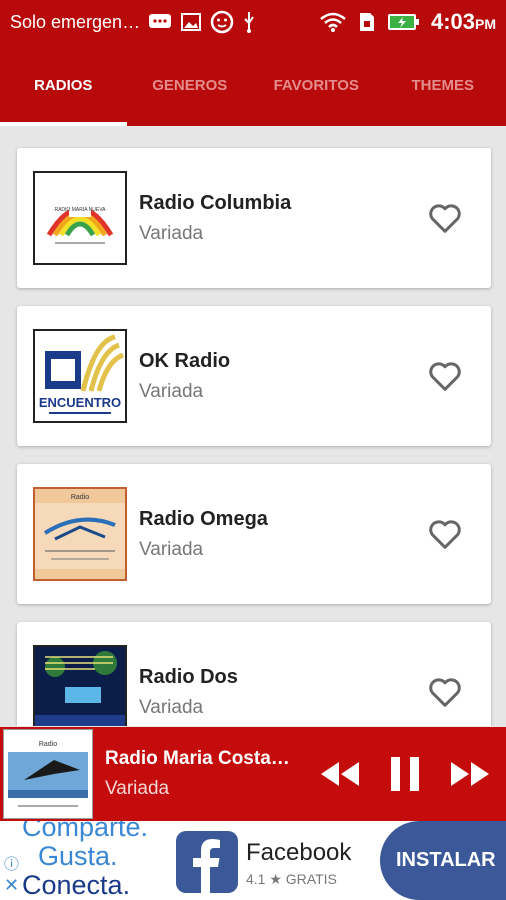 This screenshot has width=506, height=900. I want to click on station-logo: Radio, so click(80, 534).